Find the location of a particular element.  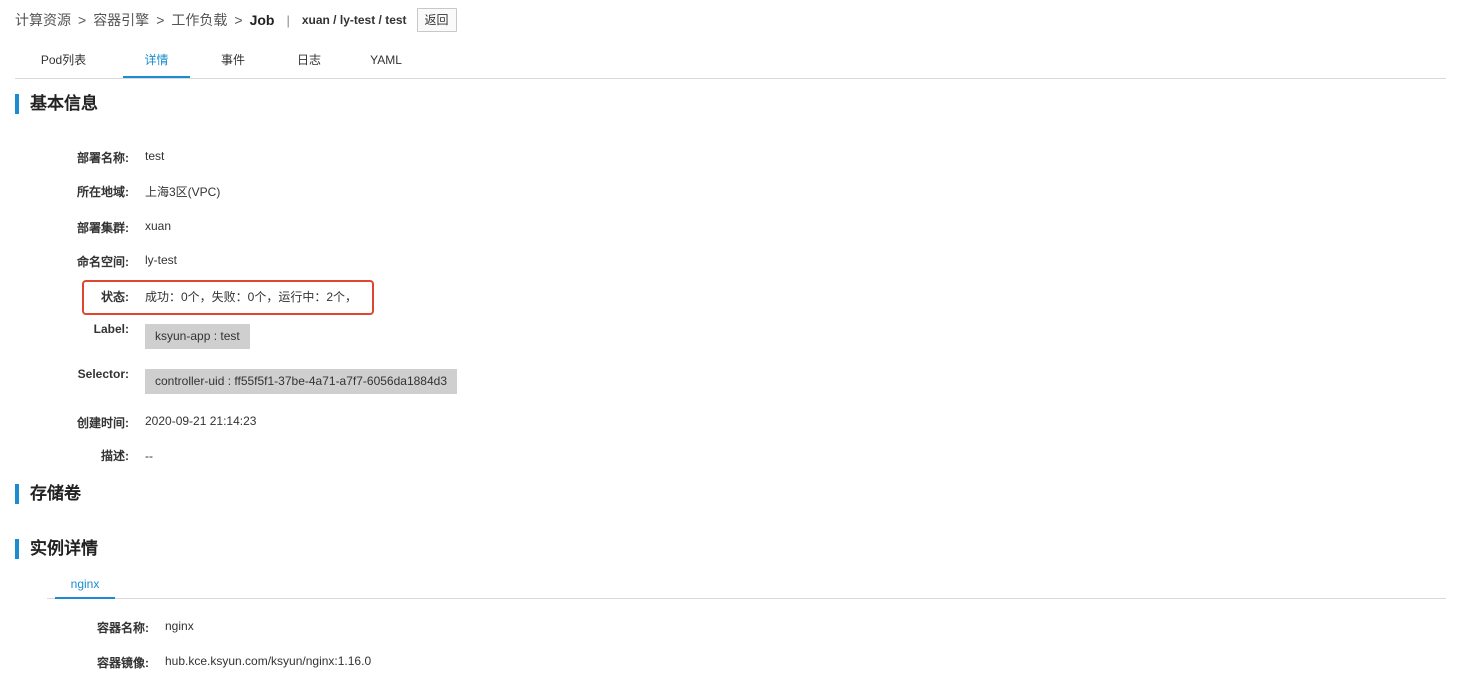

tab-yaml: YAML is located at coordinates (386, 61).